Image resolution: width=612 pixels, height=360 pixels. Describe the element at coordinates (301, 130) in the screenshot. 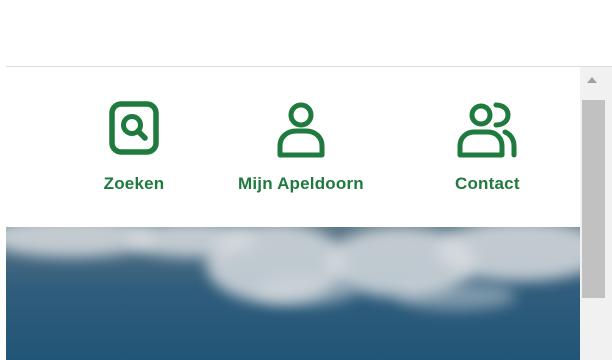

I see `user-icon` at that location.